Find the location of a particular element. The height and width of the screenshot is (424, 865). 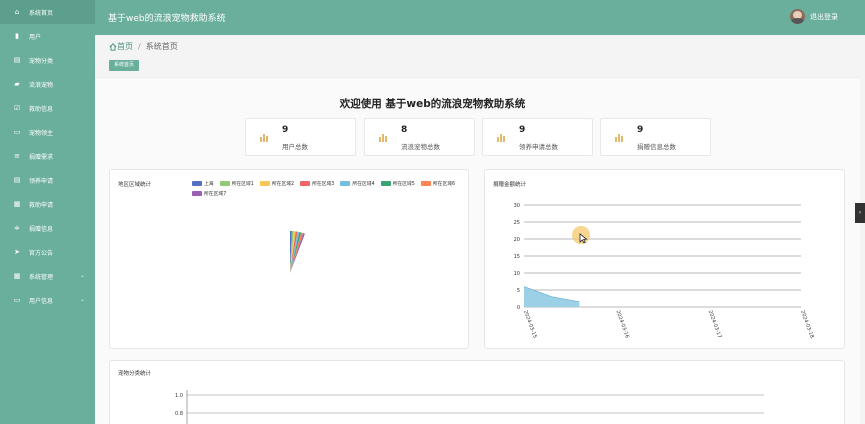

category-bar-chart: 0.8 1.0 is located at coordinates (469, 407).